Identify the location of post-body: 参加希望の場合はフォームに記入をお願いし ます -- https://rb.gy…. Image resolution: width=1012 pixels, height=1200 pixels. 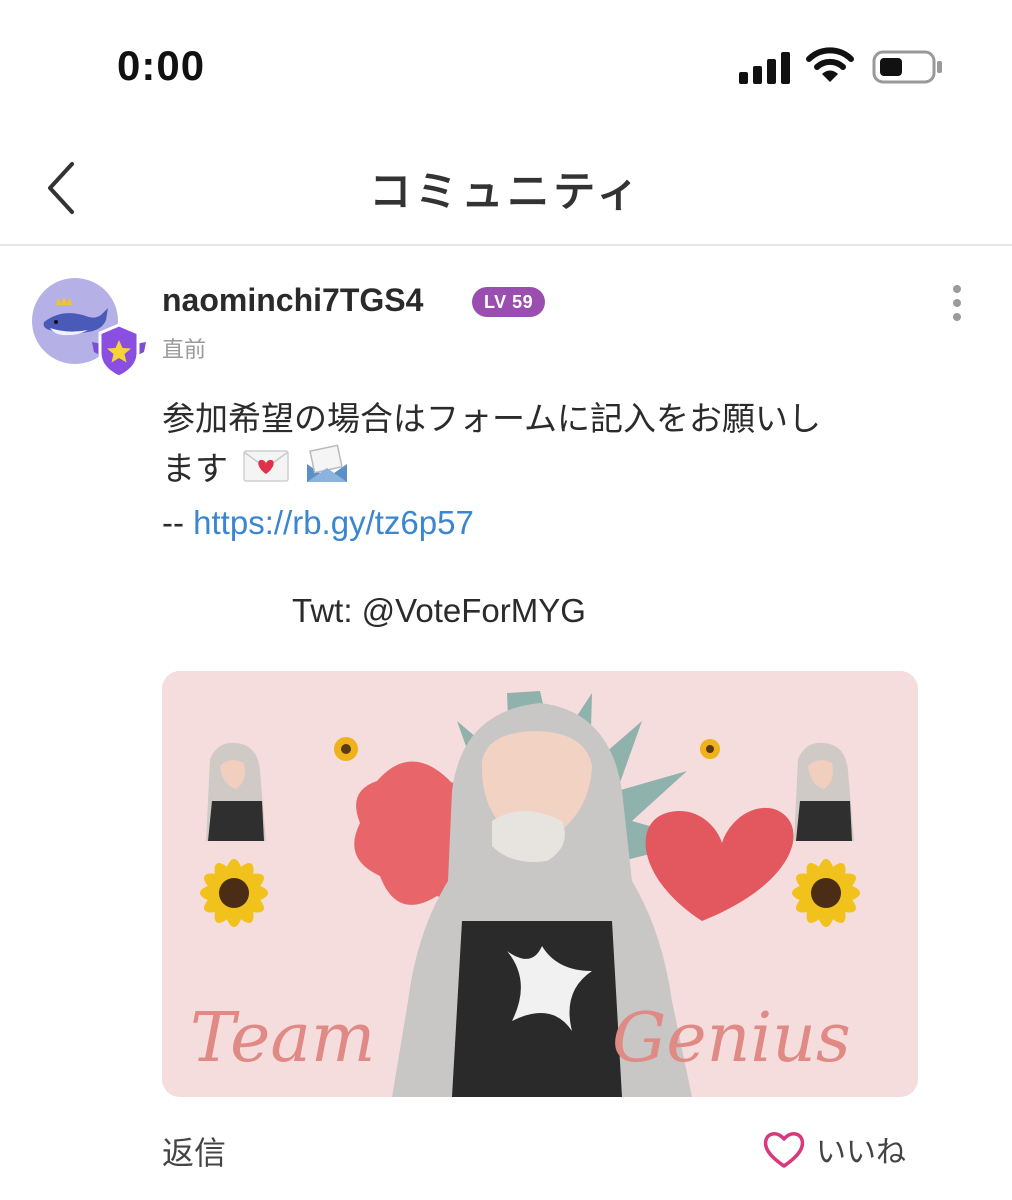
(542, 471).